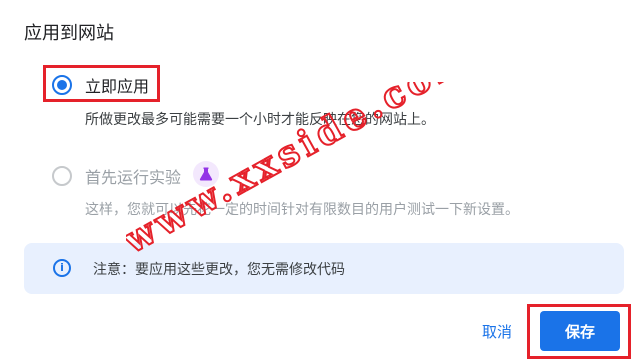 The height and width of the screenshot is (362, 640). What do you see at coordinates (580, 331) in the screenshot?
I see `save-button: 保存` at bounding box center [580, 331].